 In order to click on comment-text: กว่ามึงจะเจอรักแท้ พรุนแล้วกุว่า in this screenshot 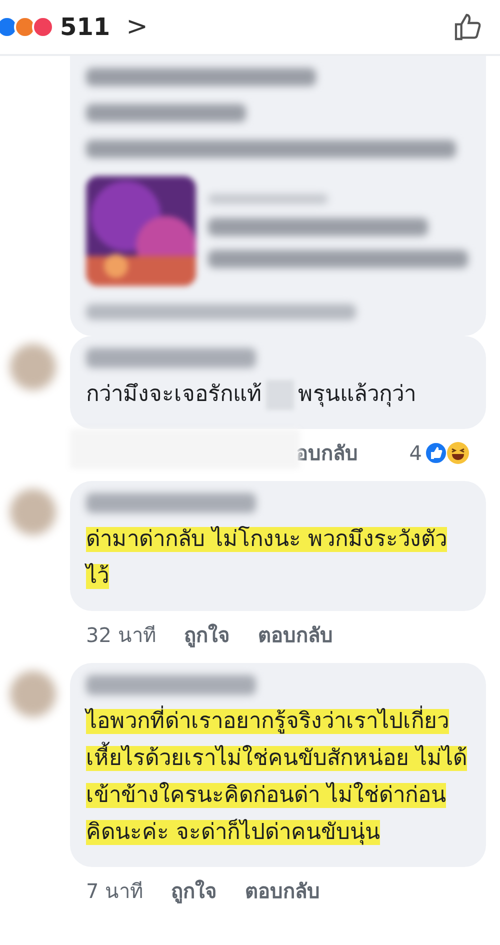, I will do `click(277, 394)`.